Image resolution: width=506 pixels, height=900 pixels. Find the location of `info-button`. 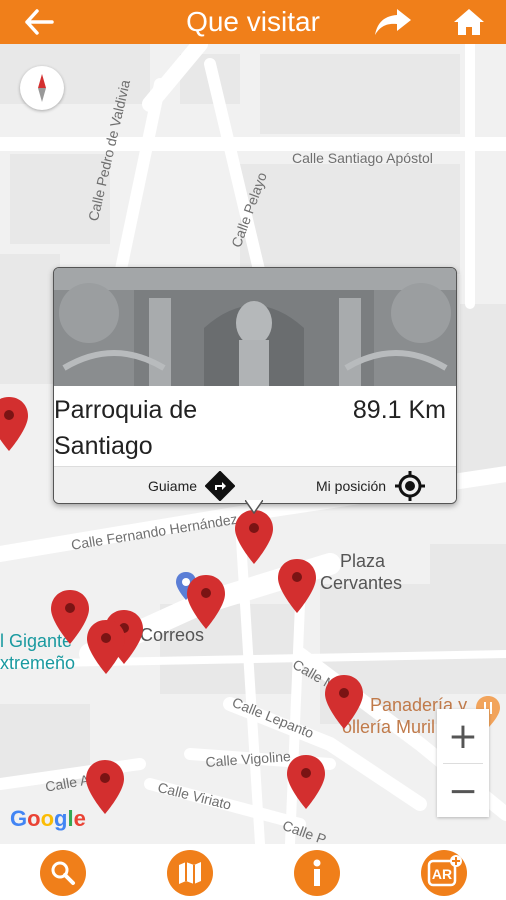

info-button is located at coordinates (317, 873).